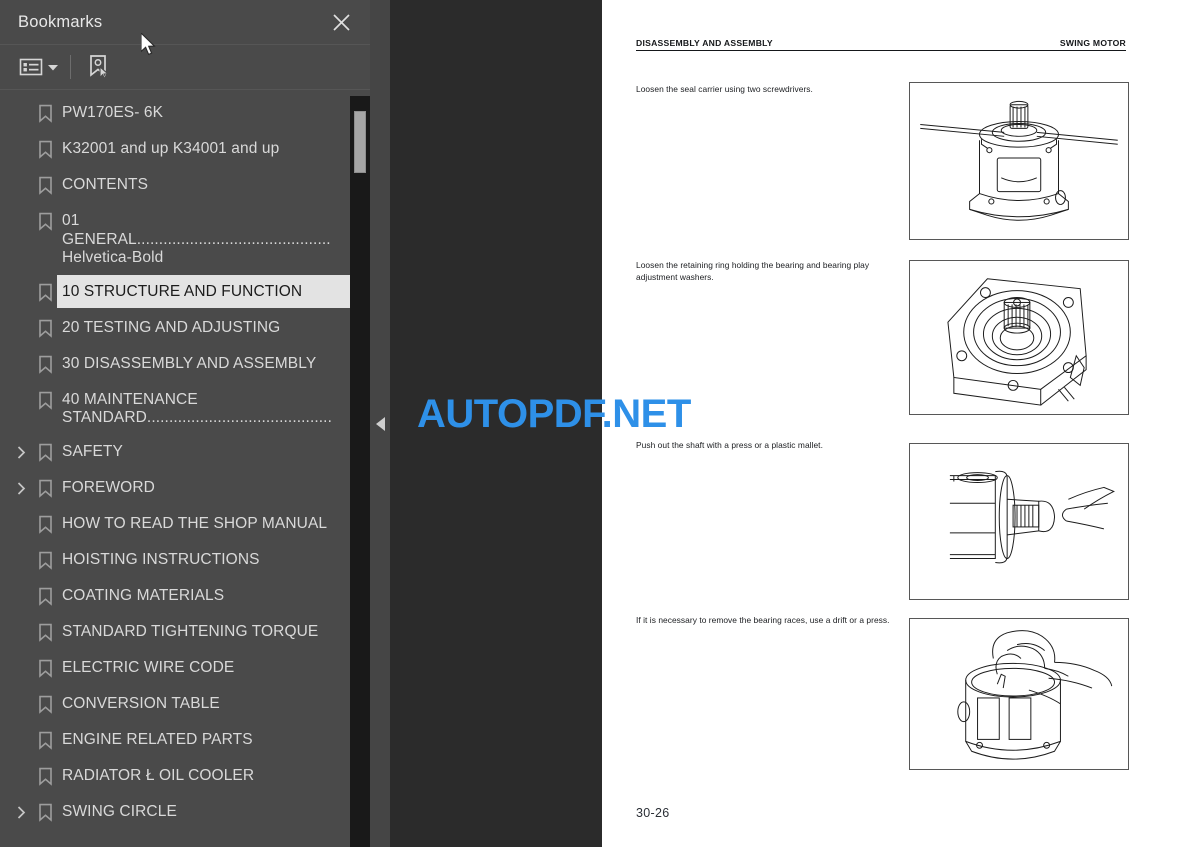 Image resolution: width=1200 pixels, height=847 pixels. What do you see at coordinates (189, 363) in the screenshot?
I see `bookmark-item-label: 30 DISASSEMBLY AND ASSEMBLY` at bounding box center [189, 363].